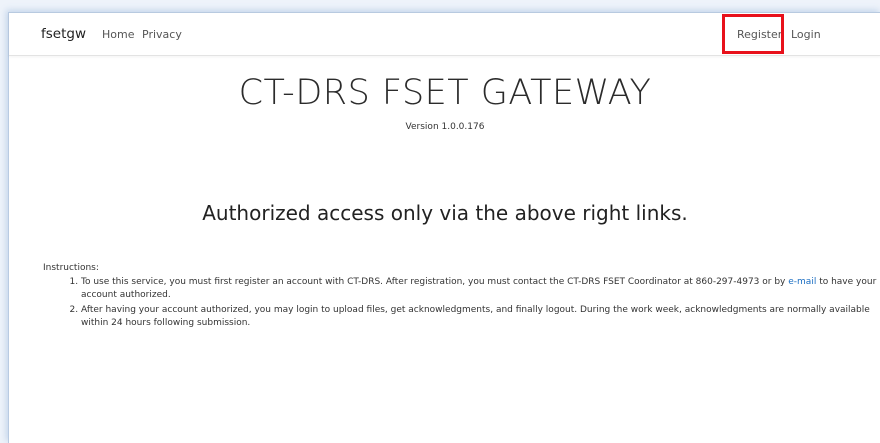 The height and width of the screenshot is (443, 880). What do you see at coordinates (445, 93) in the screenshot?
I see `page-title: CT-DRS FSET GATEWAY` at bounding box center [445, 93].